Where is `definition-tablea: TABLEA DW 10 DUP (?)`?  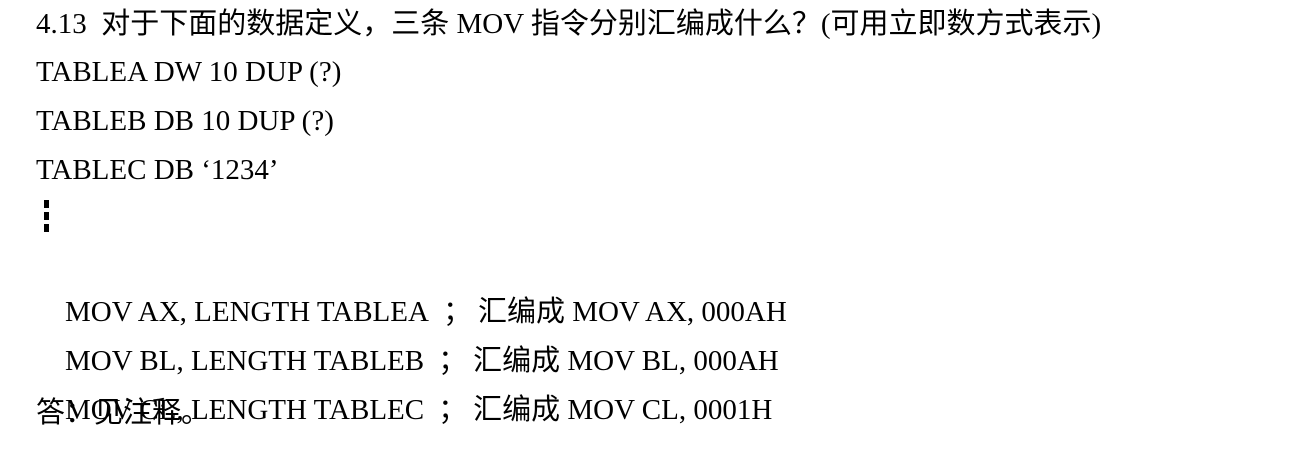 definition-tablea: TABLEA DW 10 DUP (?) is located at coordinates (189, 72).